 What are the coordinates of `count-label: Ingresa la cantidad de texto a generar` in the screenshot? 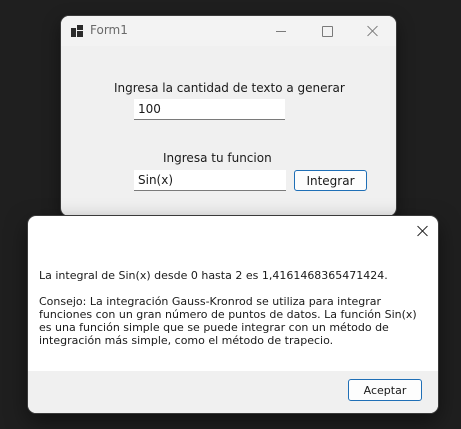 It's located at (229, 88).